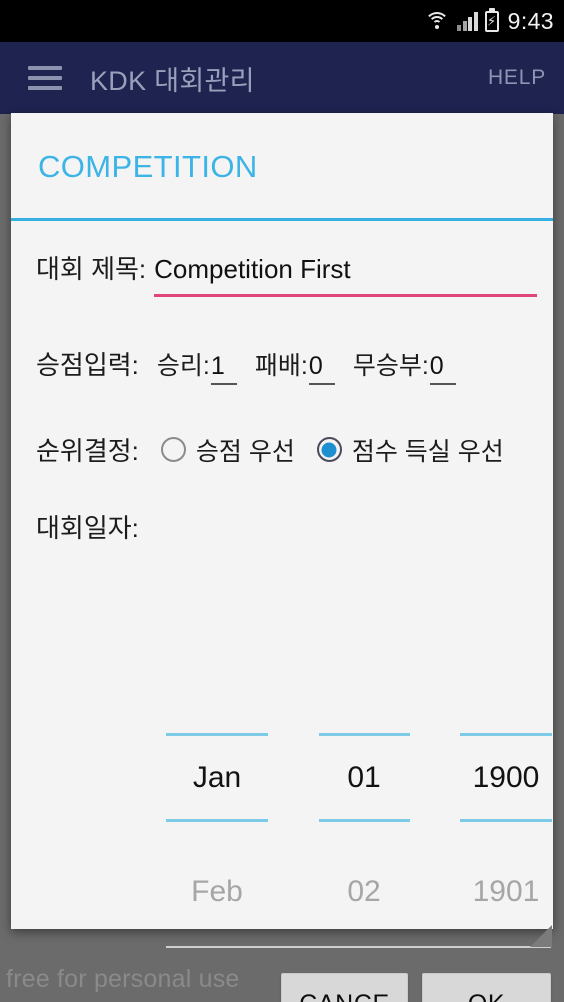 This screenshot has width=564, height=1002. Describe the element at coordinates (390, 366) in the screenshot. I see `draw-points-label: 무승부:` at that location.